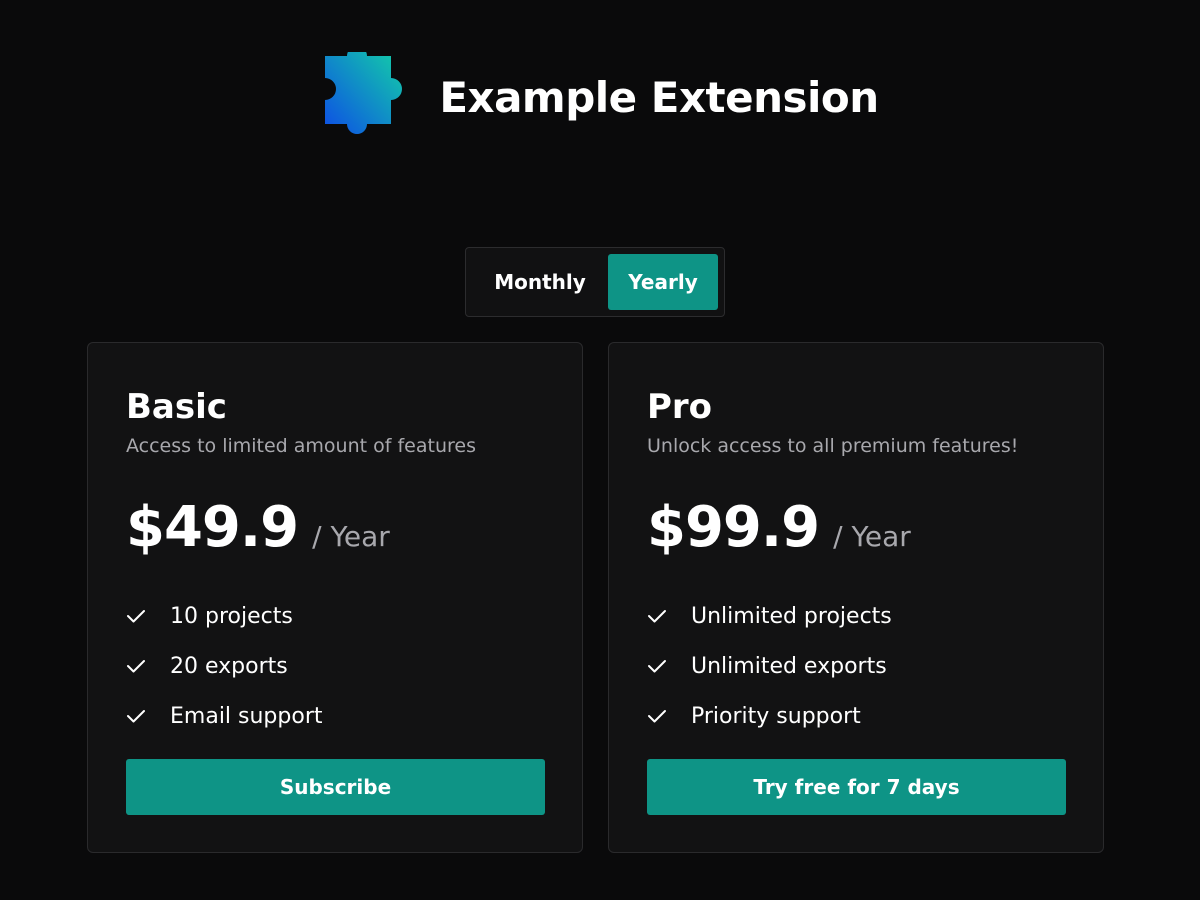  Describe the element at coordinates (229, 666) in the screenshot. I see `feature-label: 20 exports` at that location.